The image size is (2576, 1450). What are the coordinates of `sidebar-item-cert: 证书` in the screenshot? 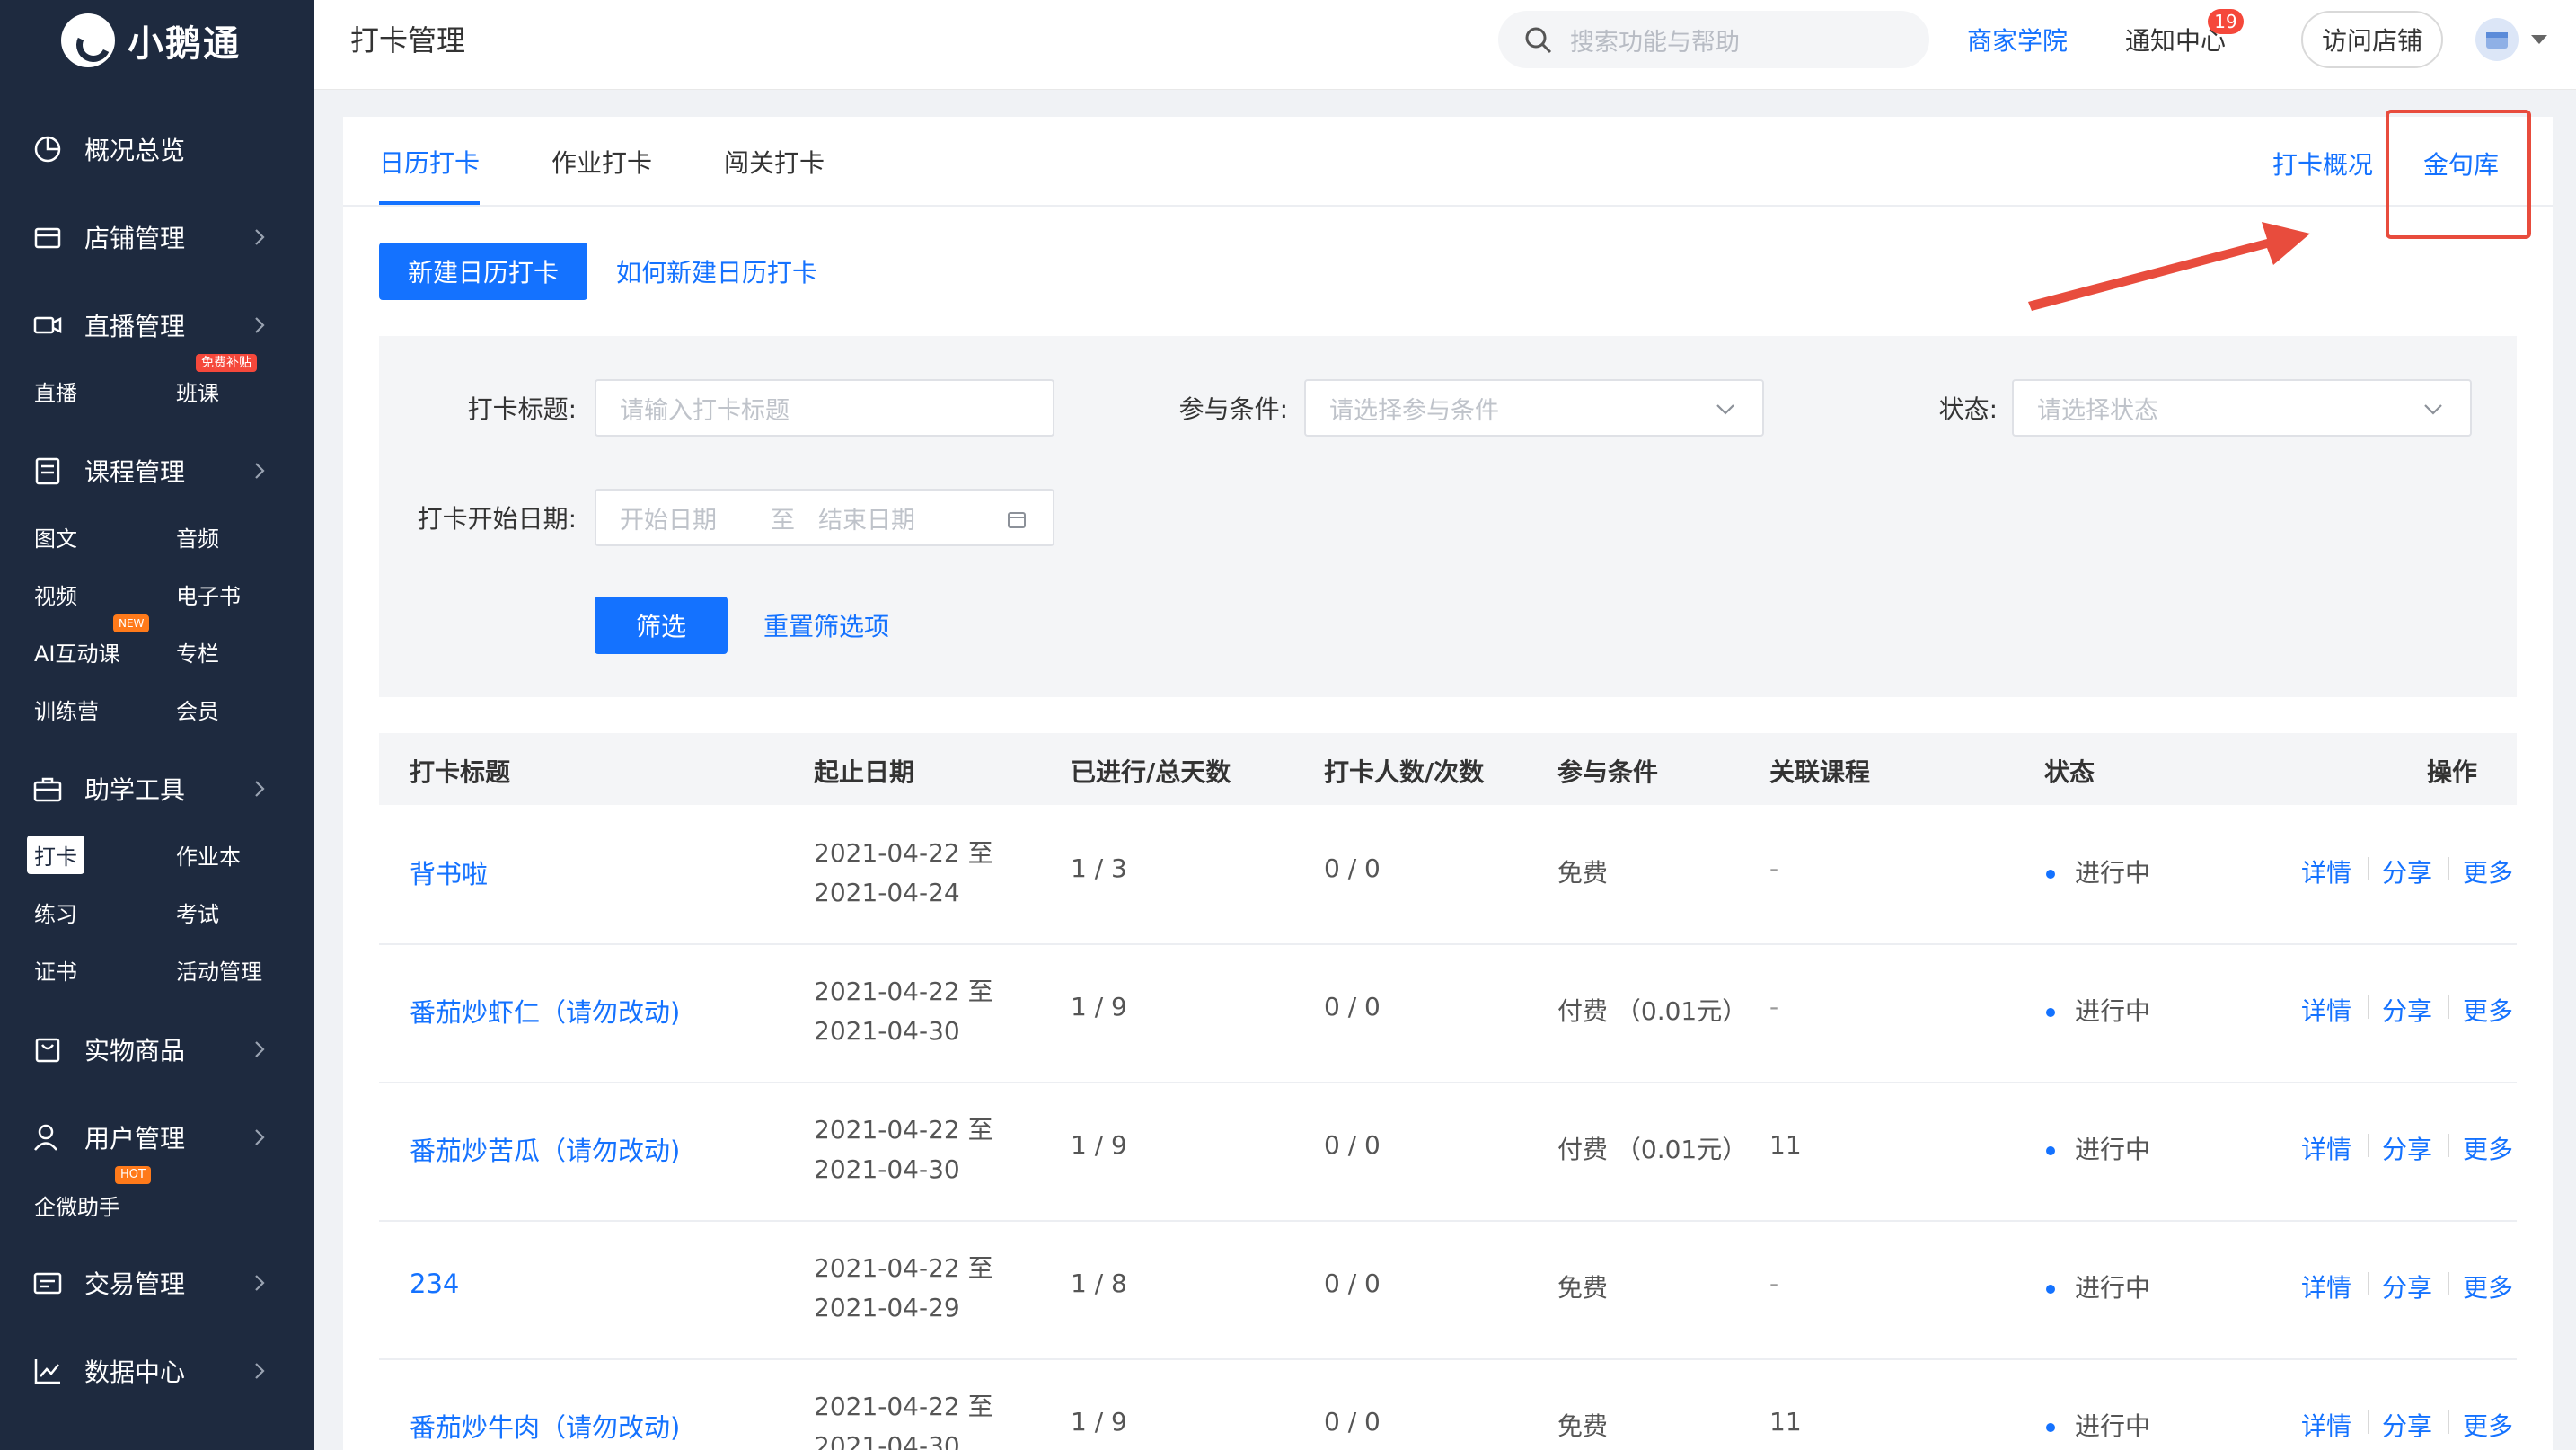 It's located at (55, 970).